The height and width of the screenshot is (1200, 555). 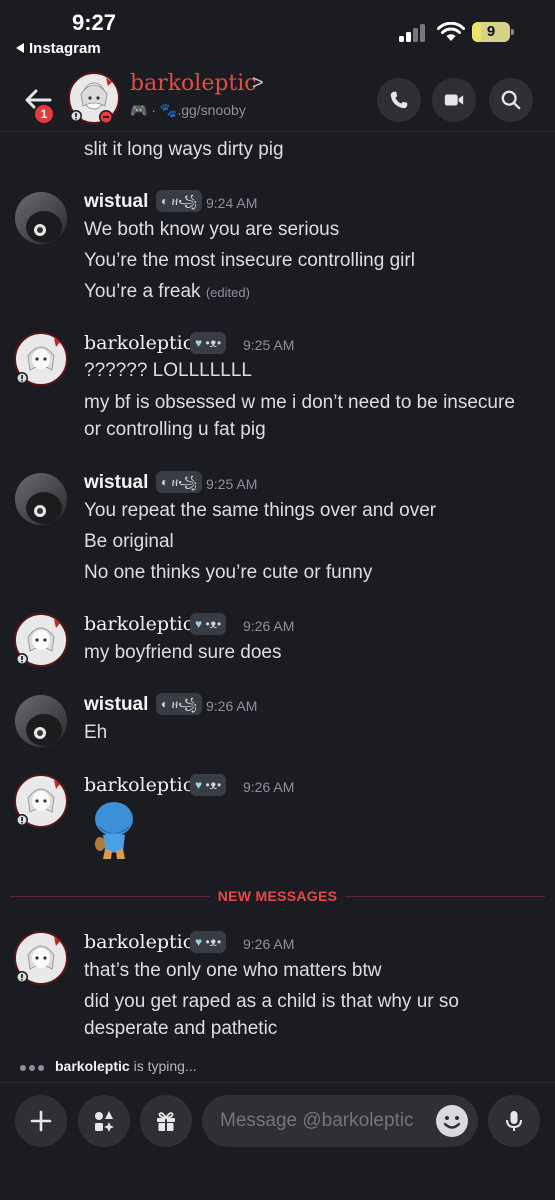 I want to click on status-text: .gg/snooby, so click(x=211, y=110).